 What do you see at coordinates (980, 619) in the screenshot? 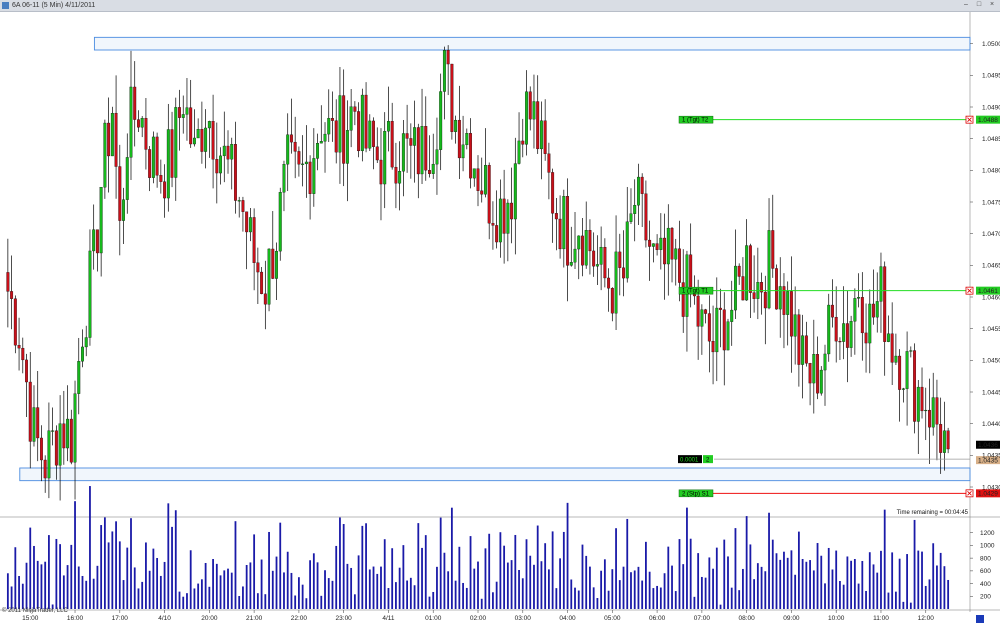
I see `scroll-end-icon` at bounding box center [980, 619].